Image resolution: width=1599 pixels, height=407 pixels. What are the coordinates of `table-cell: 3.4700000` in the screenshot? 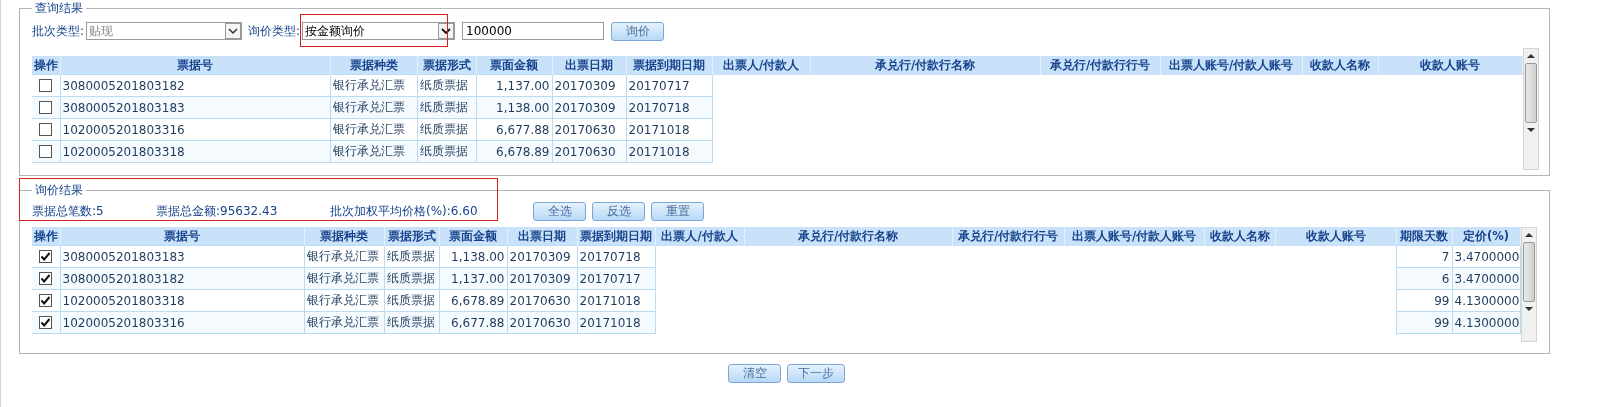 It's located at (1486, 256).